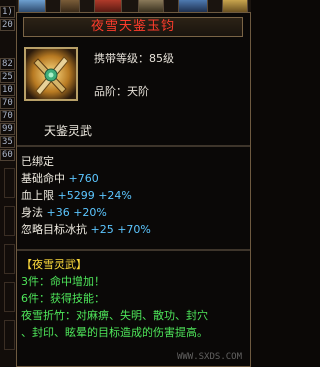  What do you see at coordinates (7, 155) in the screenshot?
I see `left-number-10: 60` at bounding box center [7, 155].